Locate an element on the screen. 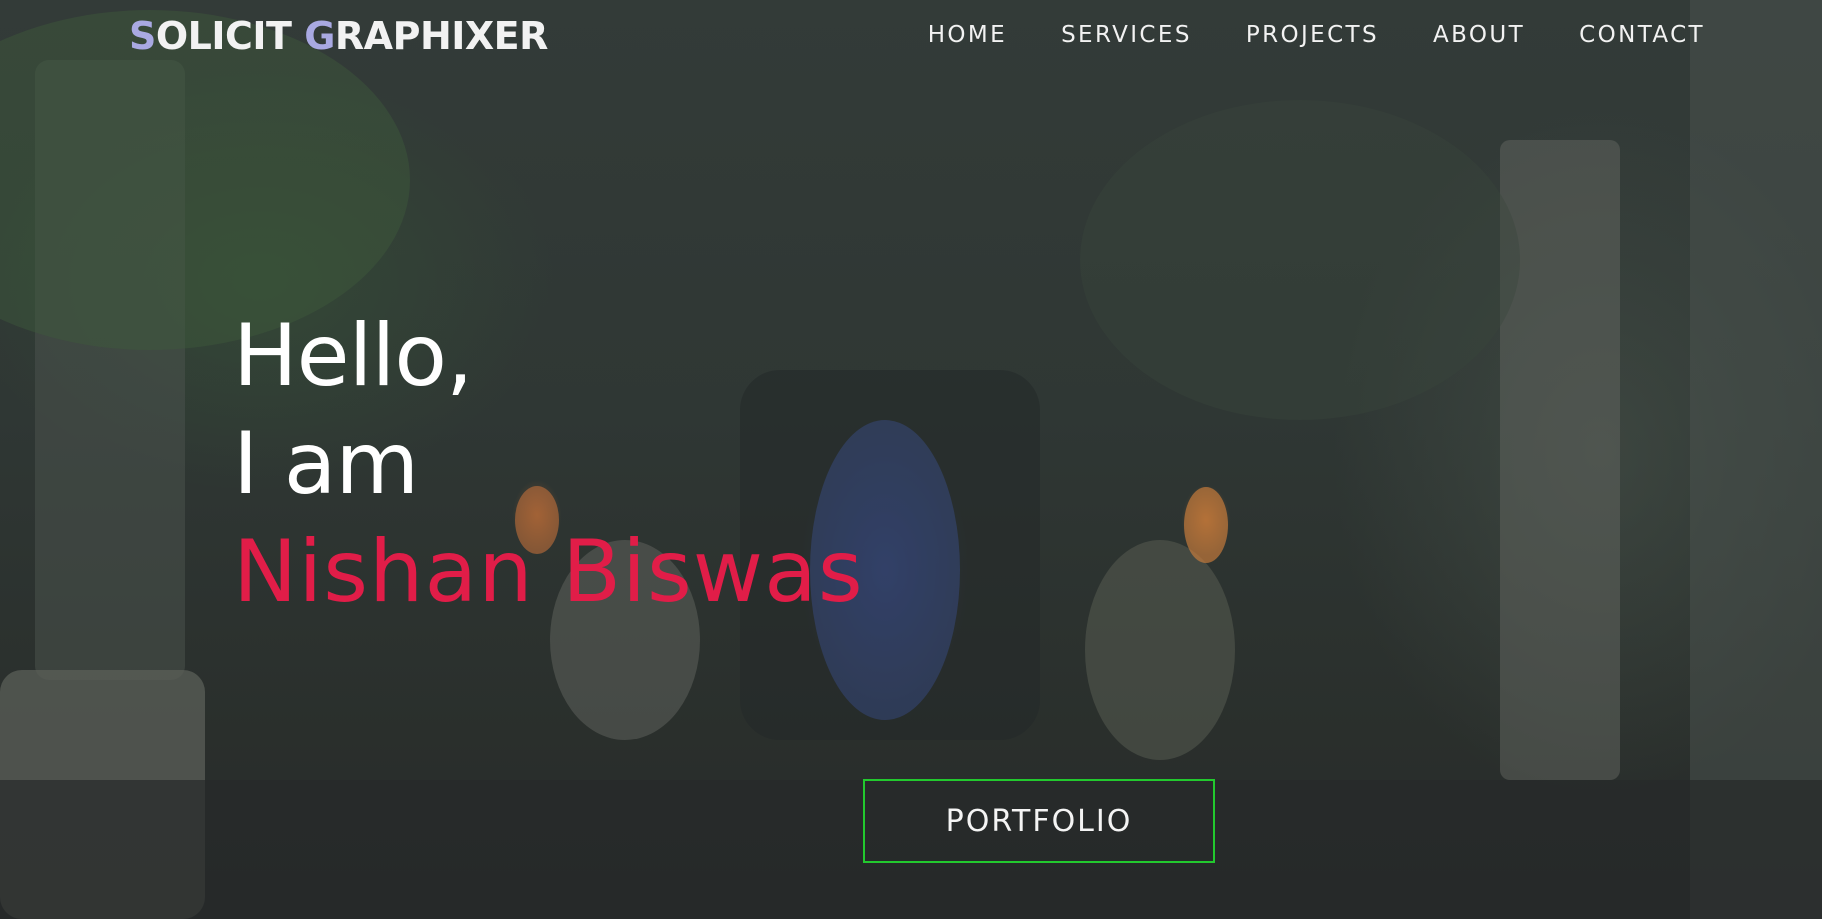  stone-block is located at coordinates (102, 794).